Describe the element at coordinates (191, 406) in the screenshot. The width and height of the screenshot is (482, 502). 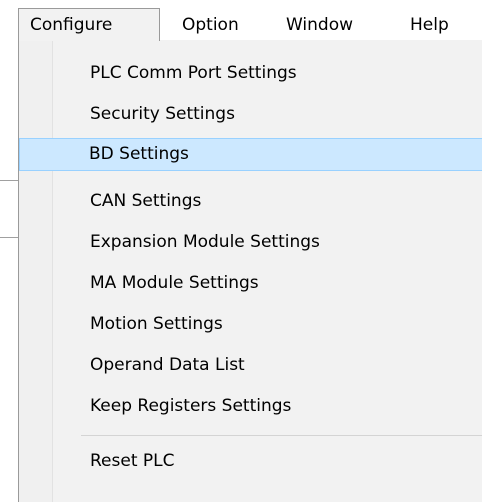
I see `menu-item-label: Keep Registers Settings` at that location.